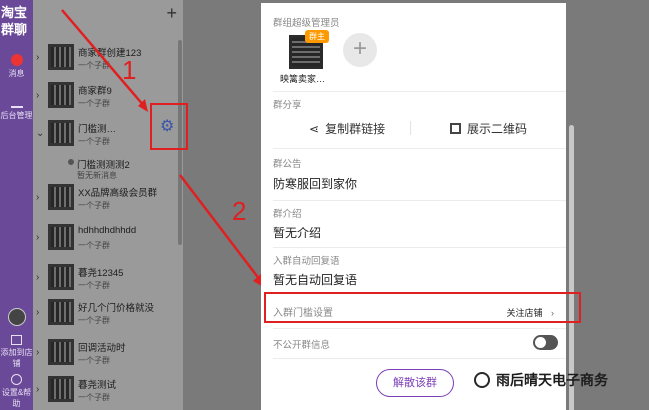  I want to click on show-qr-button: 展示二维码, so click(488, 128).